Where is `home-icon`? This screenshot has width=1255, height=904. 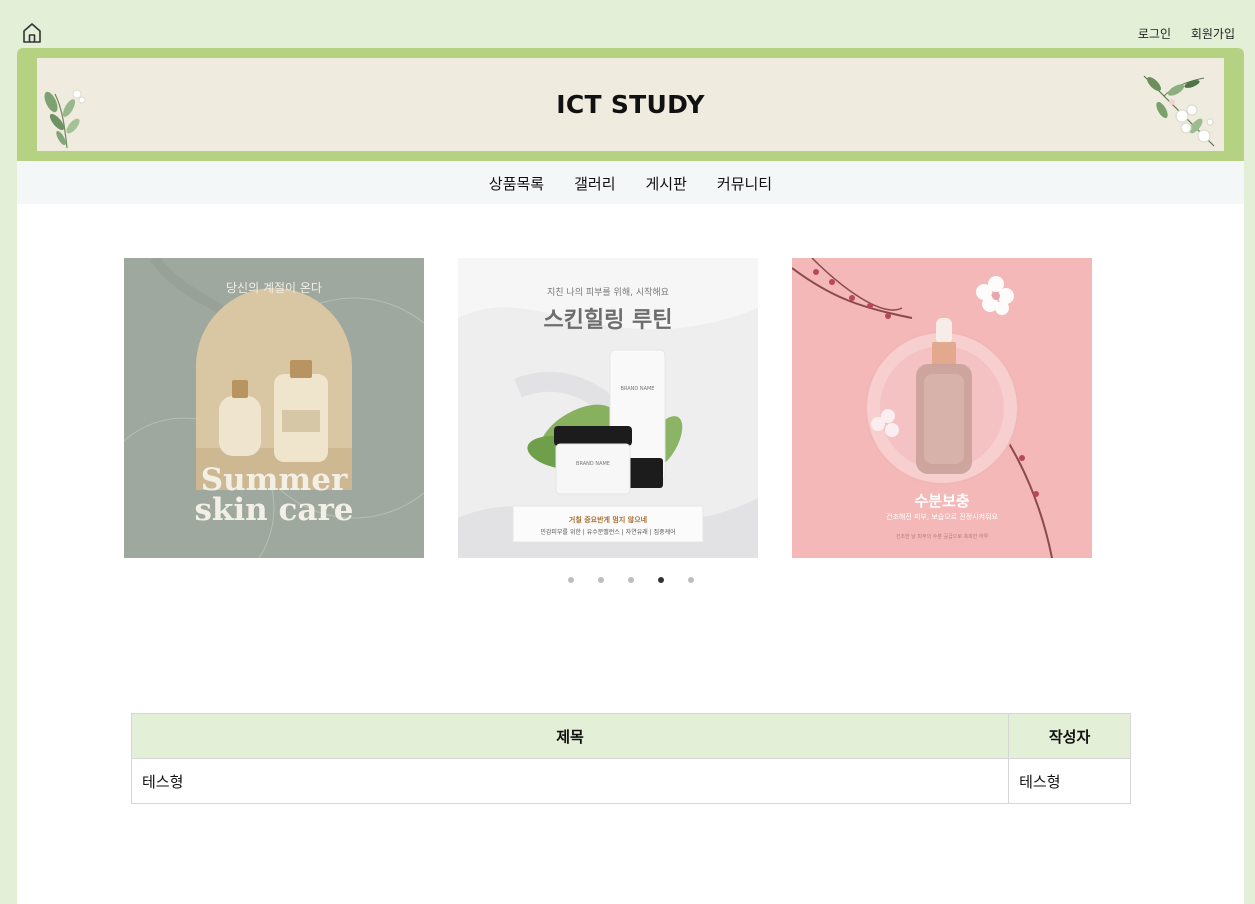 home-icon is located at coordinates (32, 33).